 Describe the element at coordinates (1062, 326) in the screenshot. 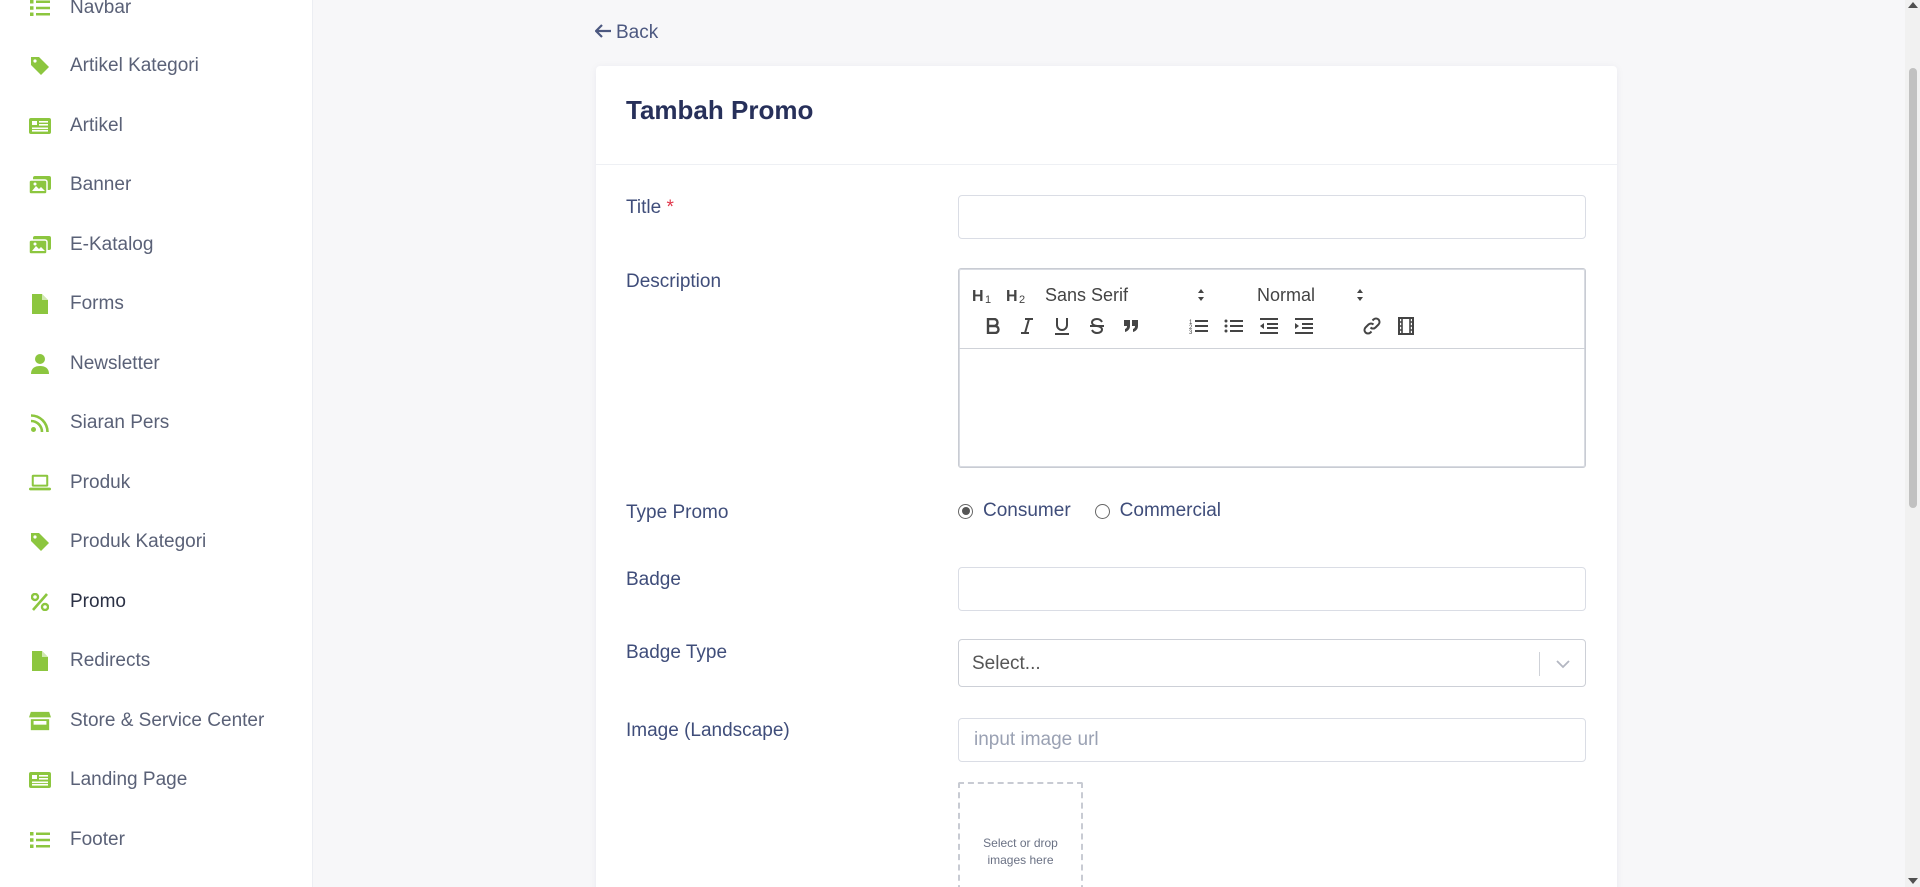

I see `underline-icon` at that location.